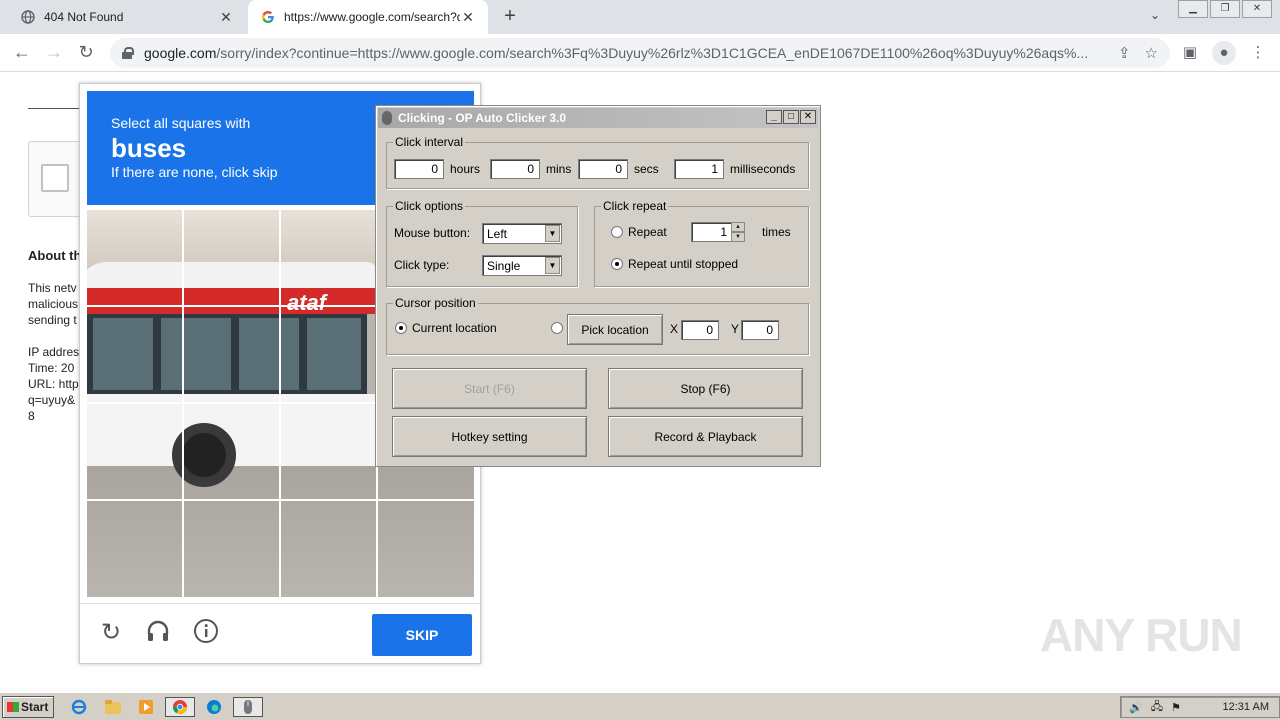 The width and height of the screenshot is (1280, 720). I want to click on repeat-count-input: 1, so click(712, 232).